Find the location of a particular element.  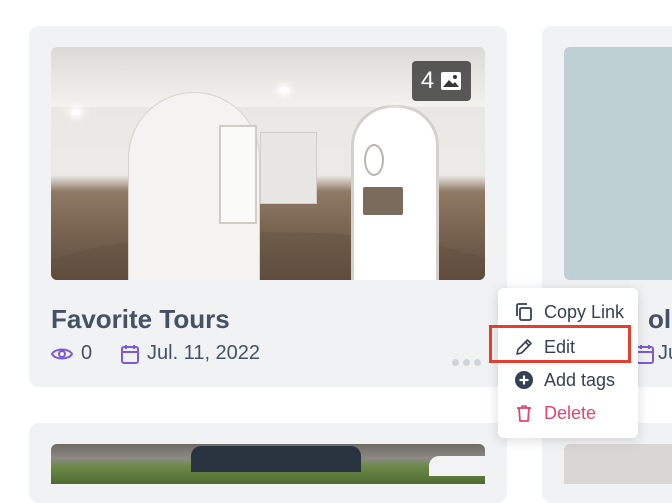

tour-thumbnail-bottom is located at coordinates (268, 464).